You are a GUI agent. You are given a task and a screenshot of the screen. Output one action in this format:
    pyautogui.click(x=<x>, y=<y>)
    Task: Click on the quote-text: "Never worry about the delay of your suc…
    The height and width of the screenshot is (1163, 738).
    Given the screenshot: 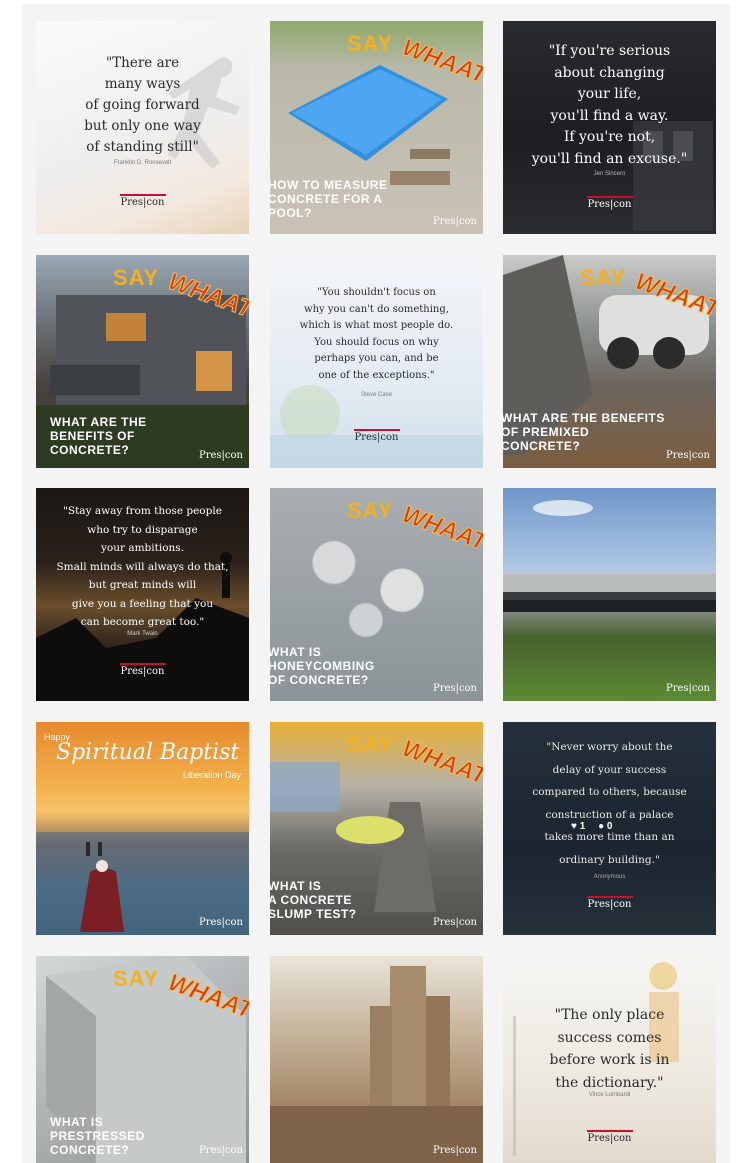 What is the action you would take?
    pyautogui.click(x=609, y=803)
    